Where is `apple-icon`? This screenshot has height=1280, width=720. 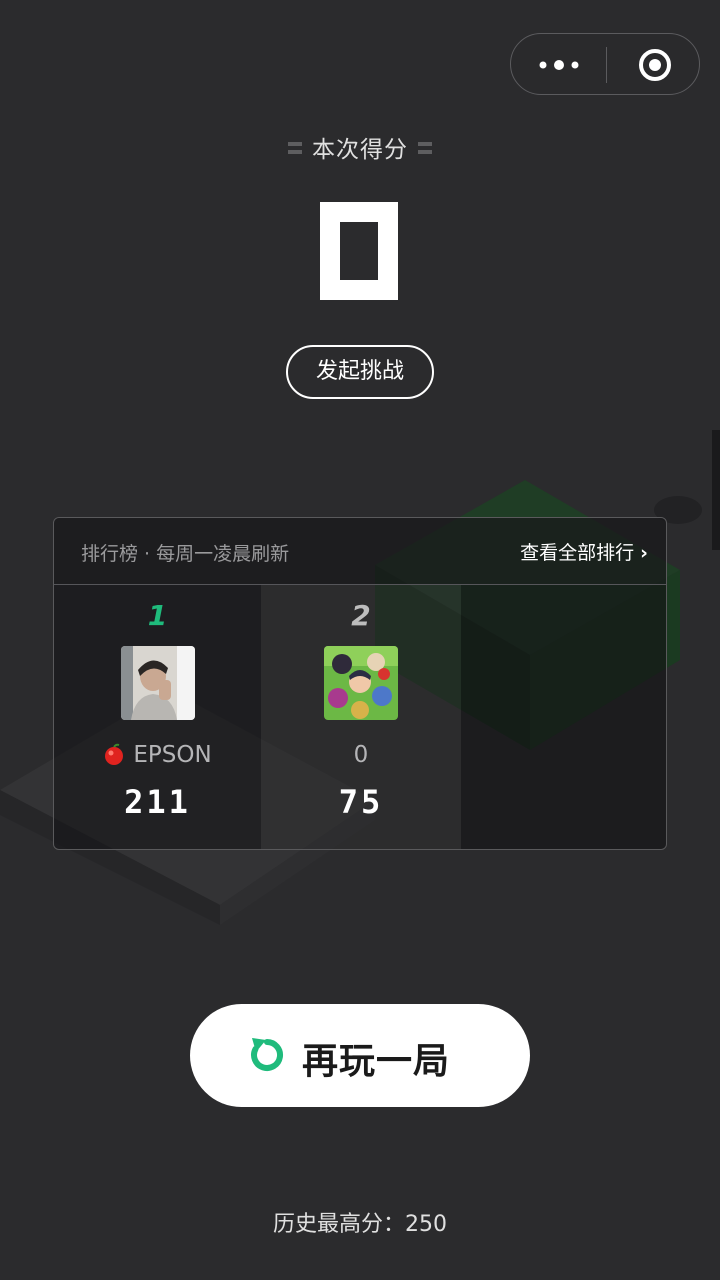 apple-icon is located at coordinates (114, 754).